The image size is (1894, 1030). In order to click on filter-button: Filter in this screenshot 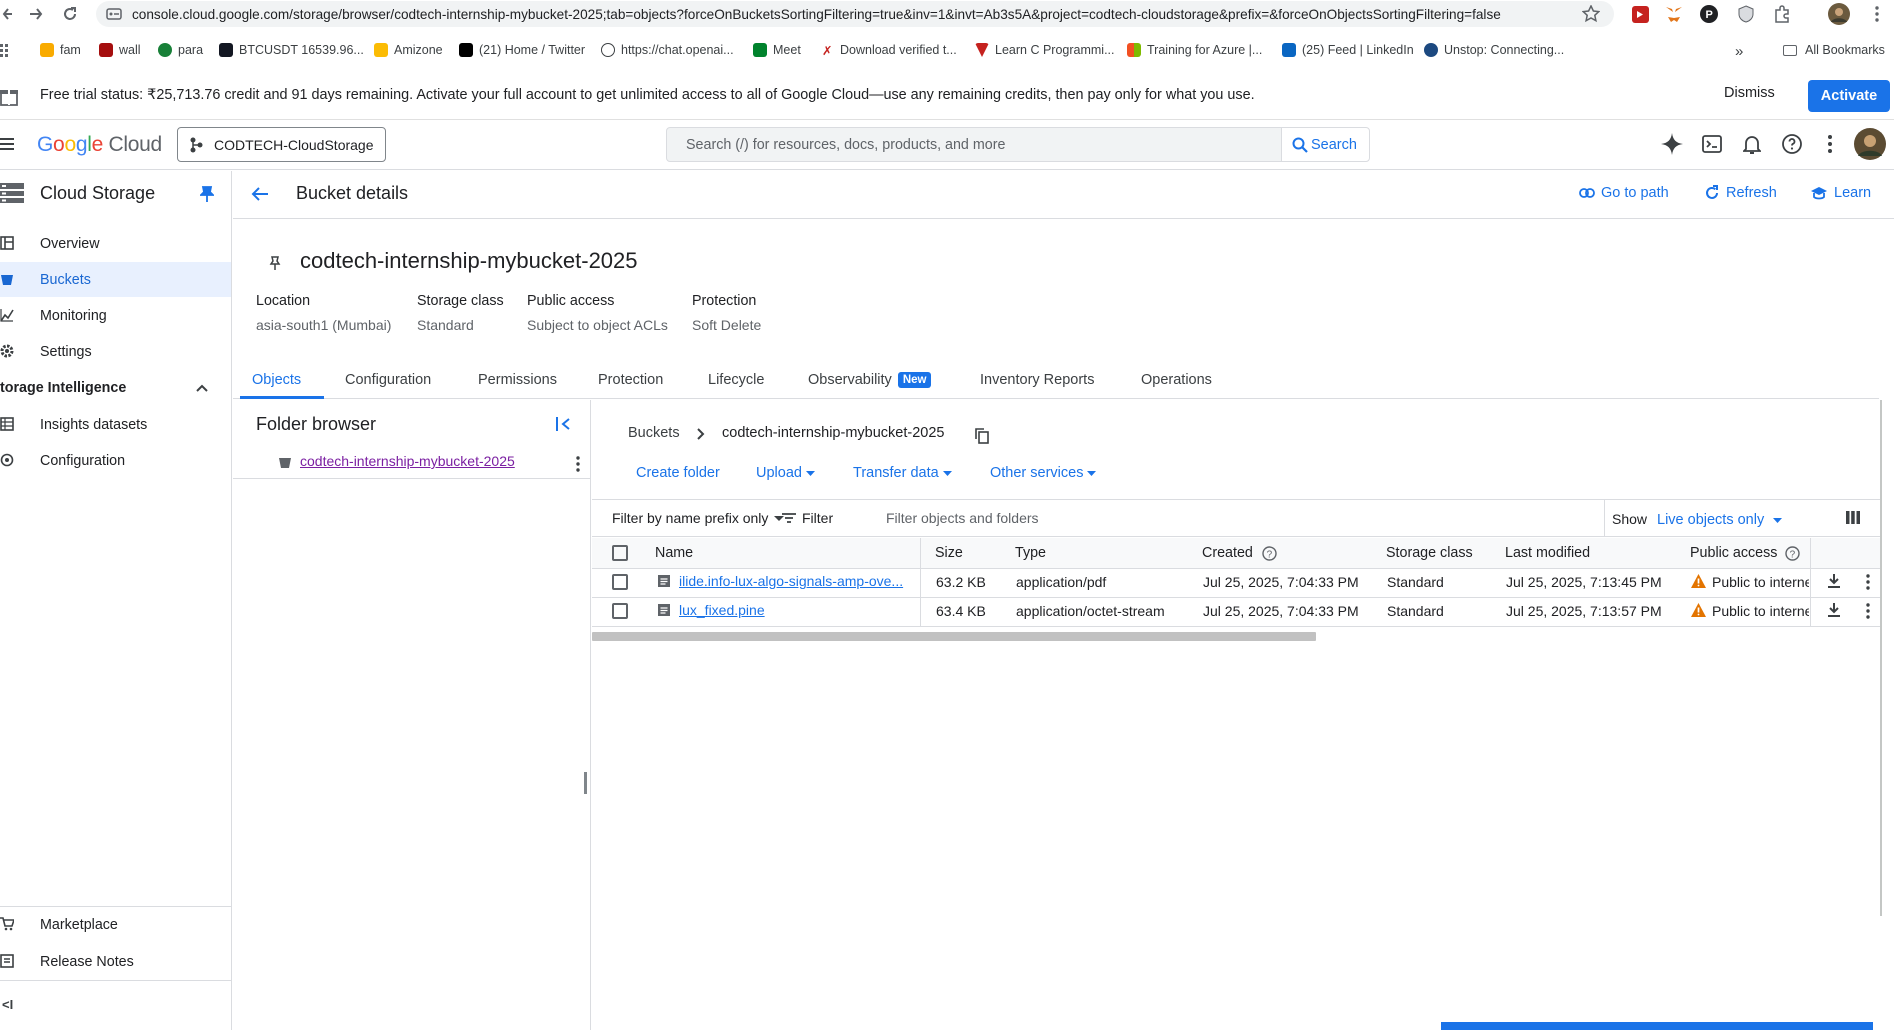, I will do `click(807, 518)`.